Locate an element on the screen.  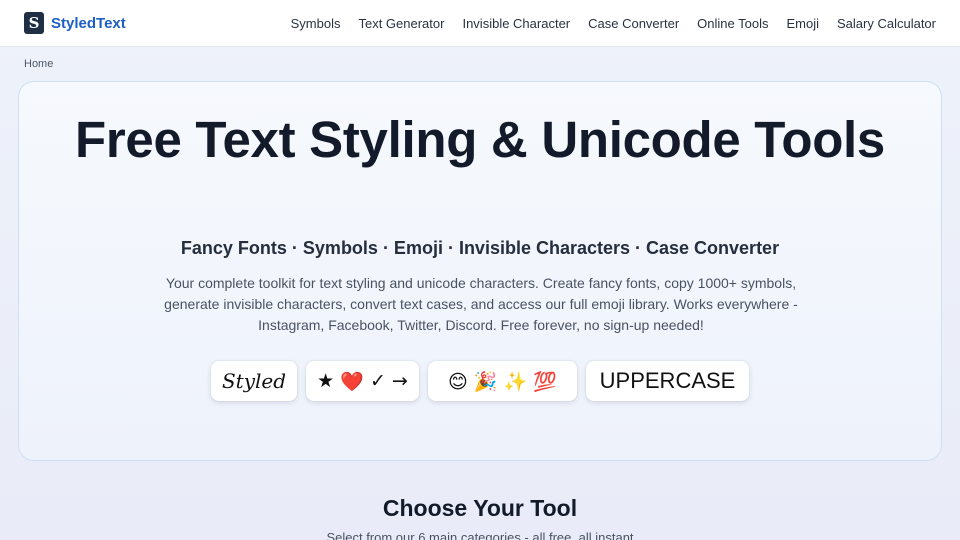
brand-name: StyledText is located at coordinates (88, 23).